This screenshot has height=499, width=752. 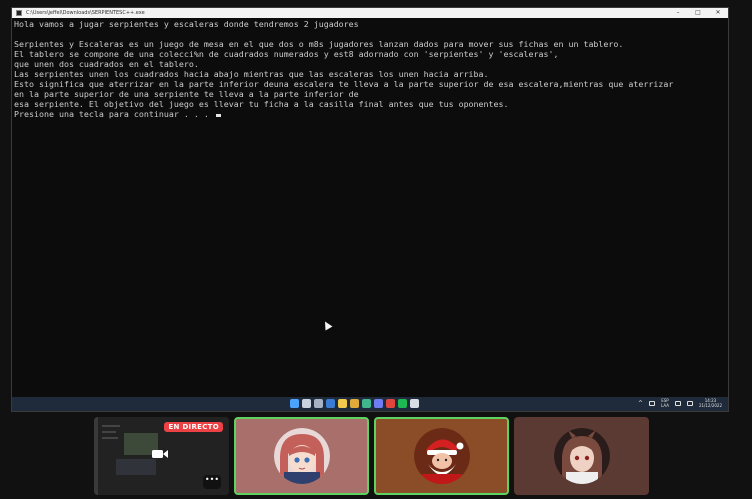 What do you see at coordinates (294, 403) in the screenshot?
I see `windows-start-icon` at bounding box center [294, 403].